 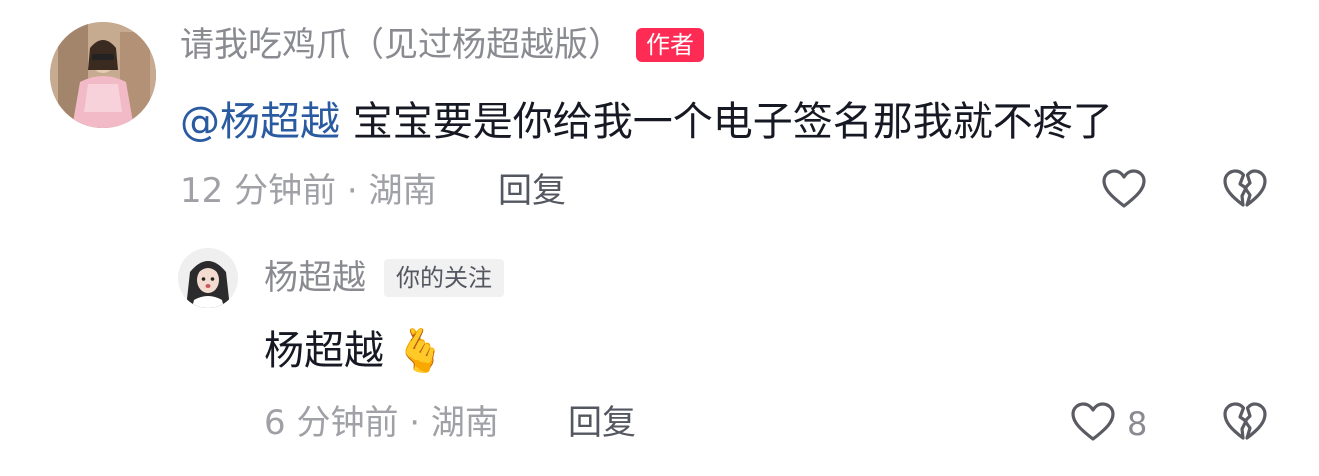 What do you see at coordinates (260, 122) in the screenshot?
I see `mention-link: @杨超越` at bounding box center [260, 122].